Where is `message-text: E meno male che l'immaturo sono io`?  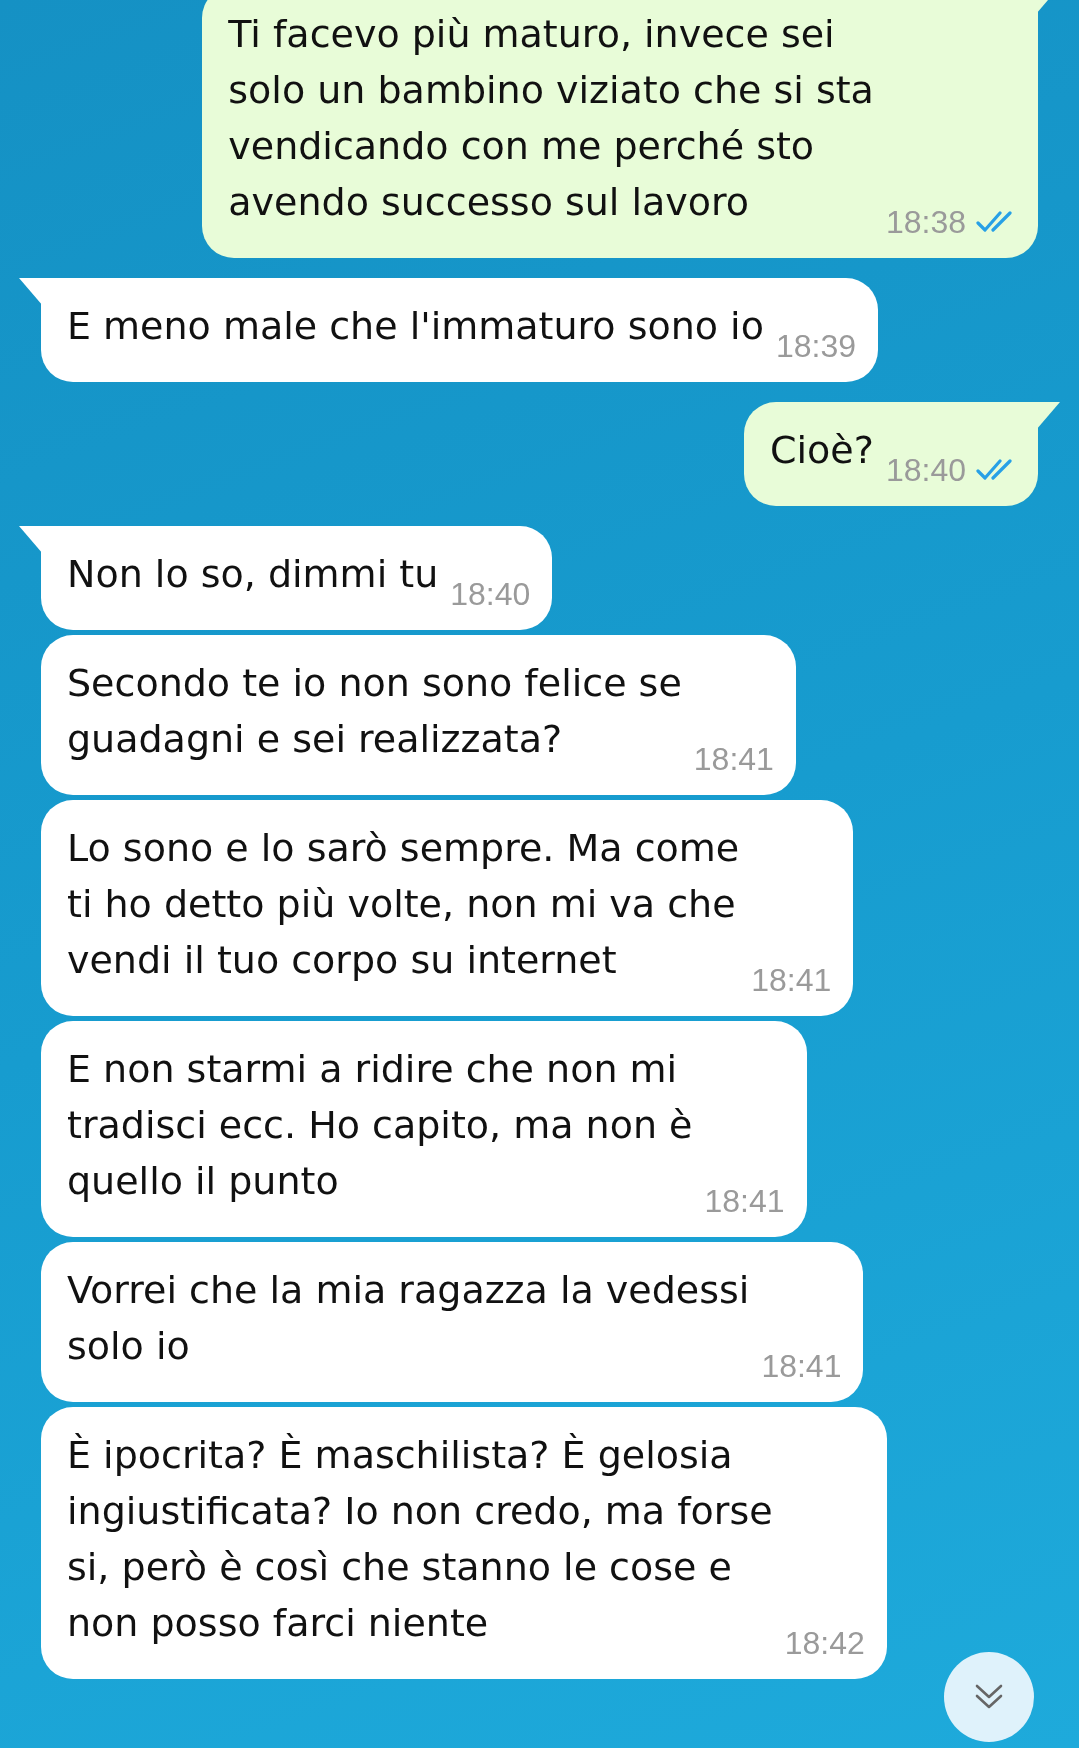 message-text: E meno male che l'immaturo sono io is located at coordinates (415, 326).